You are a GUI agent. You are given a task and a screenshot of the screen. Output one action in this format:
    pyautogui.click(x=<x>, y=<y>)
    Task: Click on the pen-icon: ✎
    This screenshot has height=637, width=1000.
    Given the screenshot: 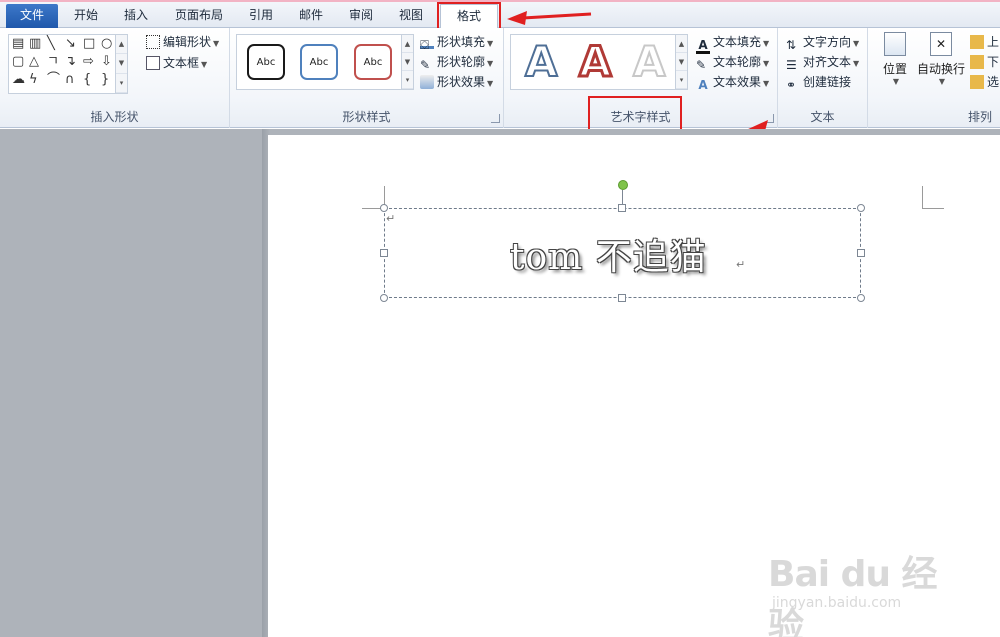 What is the action you would take?
    pyautogui.click(x=425, y=65)
    